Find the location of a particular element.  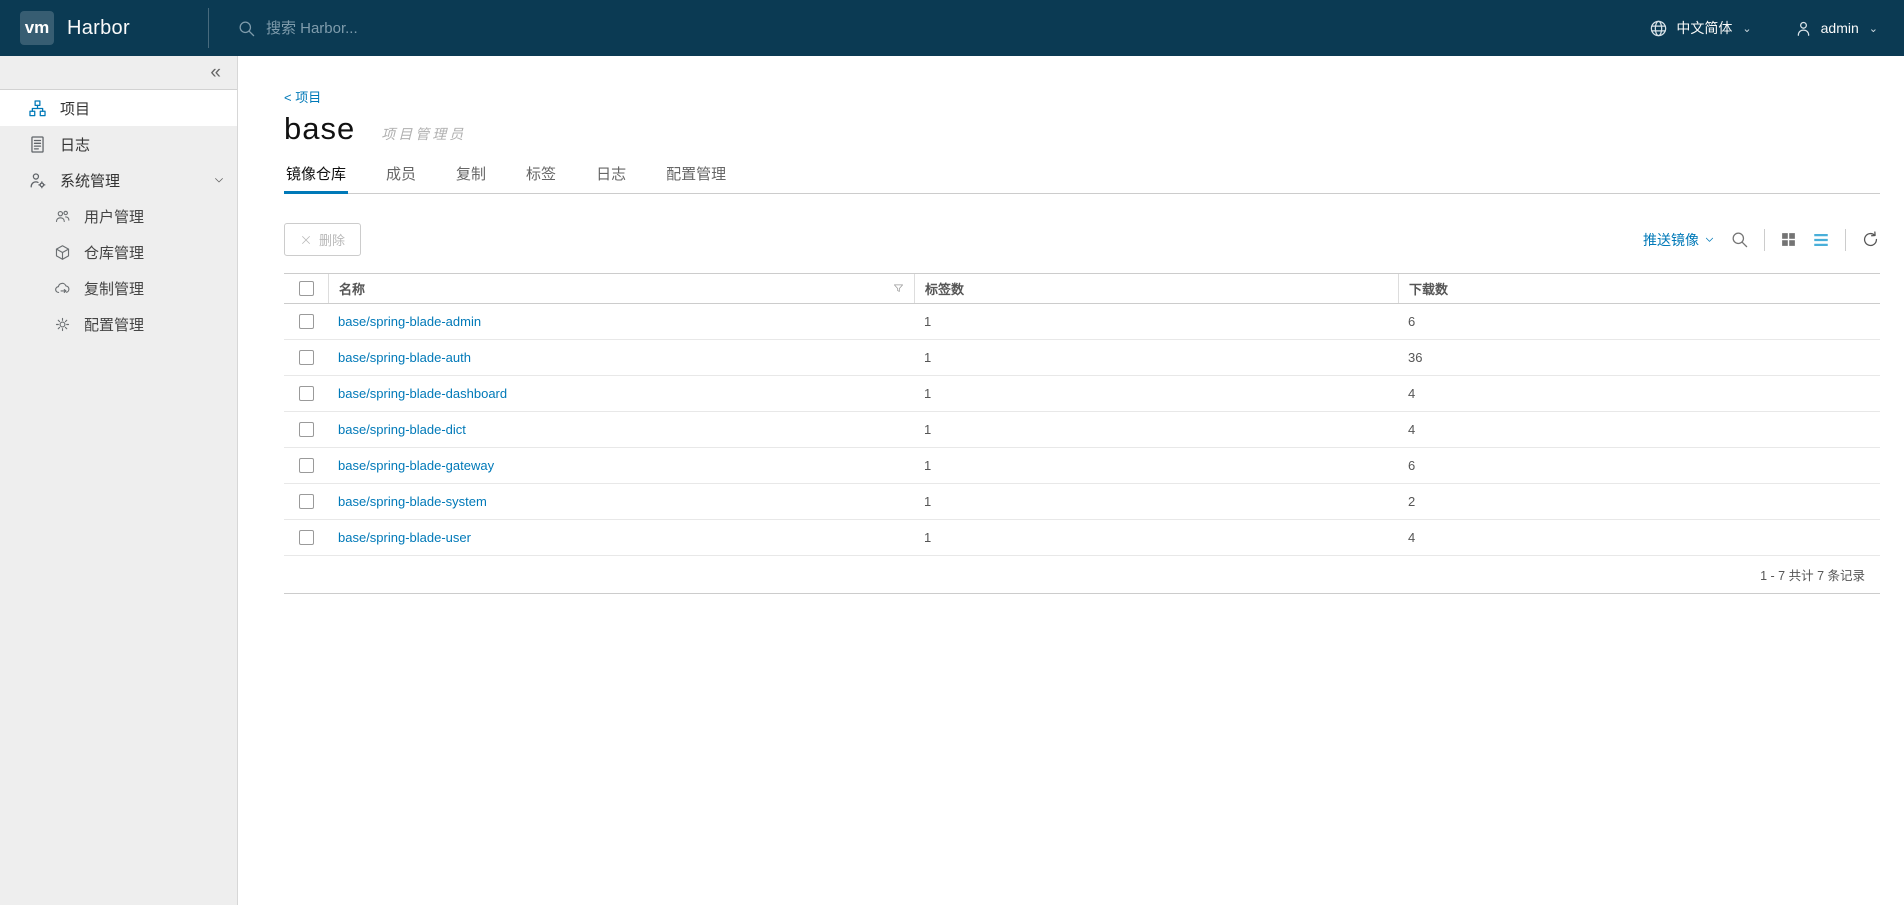

select-all-cell is located at coordinates (306, 288).